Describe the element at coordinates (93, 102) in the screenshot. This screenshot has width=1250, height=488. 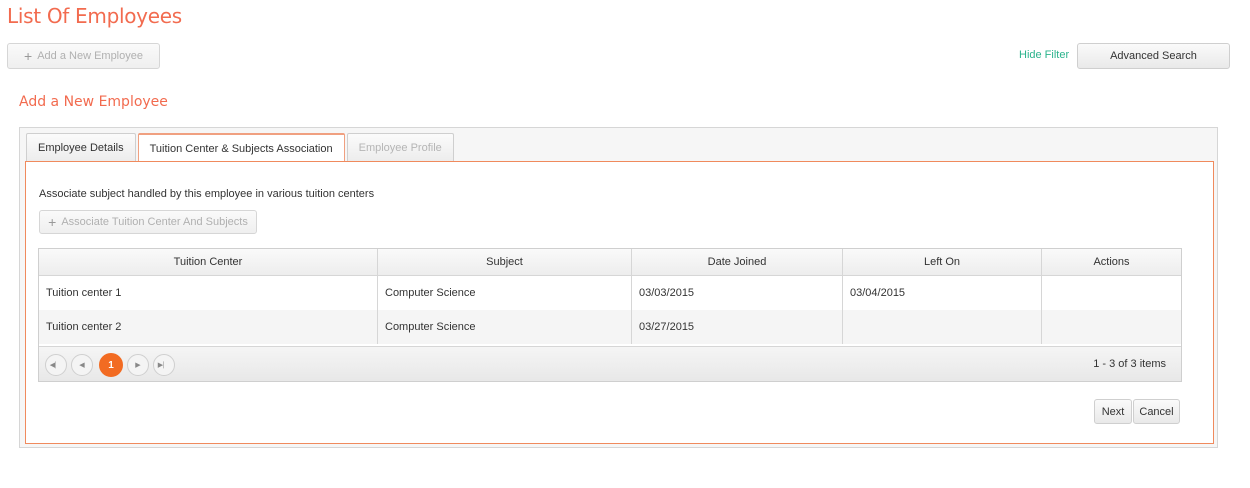
I see `section-title: Add a New Employee` at that location.